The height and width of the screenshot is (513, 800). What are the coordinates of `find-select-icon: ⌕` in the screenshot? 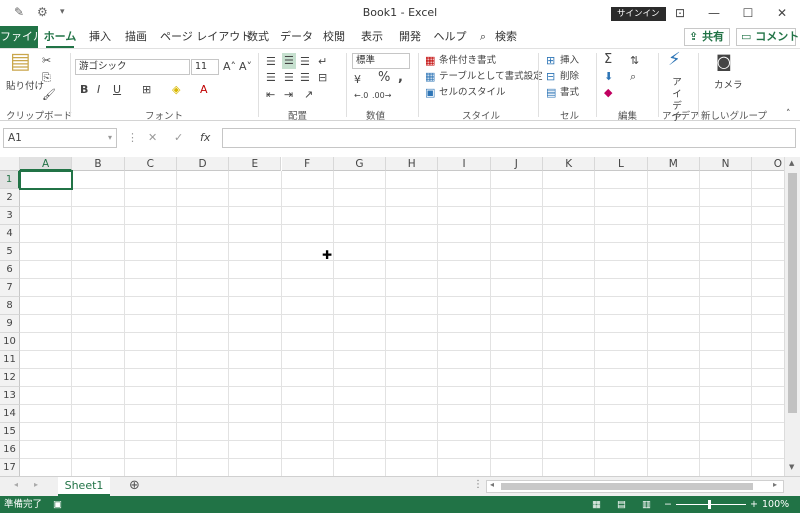 It's located at (633, 77).